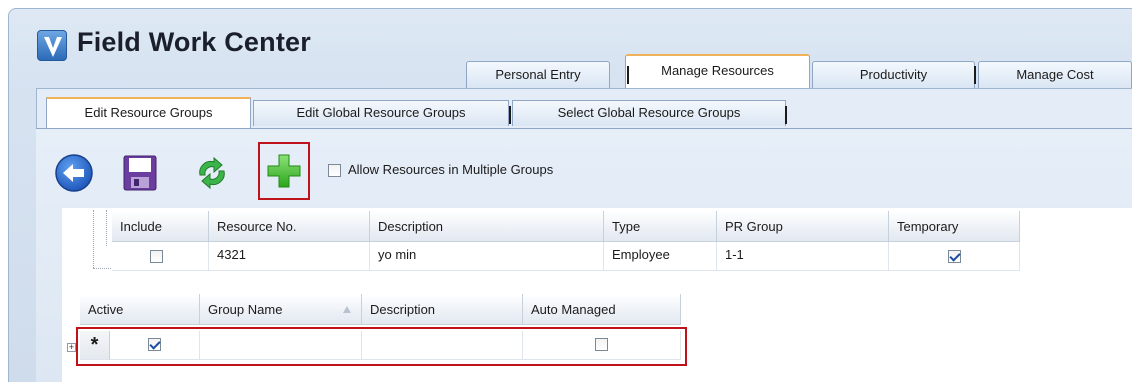 Image resolution: width=1132 pixels, height=382 pixels. Describe the element at coordinates (194, 42) in the screenshot. I see `app-title: Field Work Center` at that location.